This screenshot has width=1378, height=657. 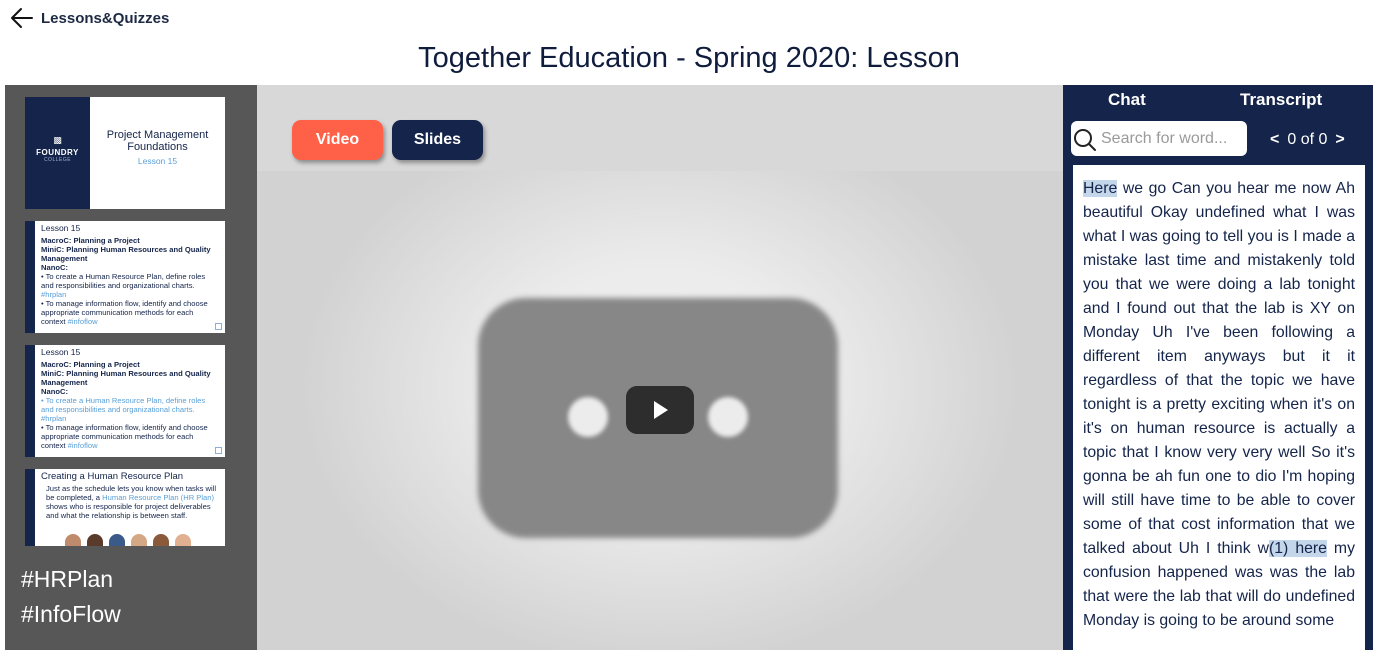 I want to click on transcript-search, so click(x=1159, y=138).